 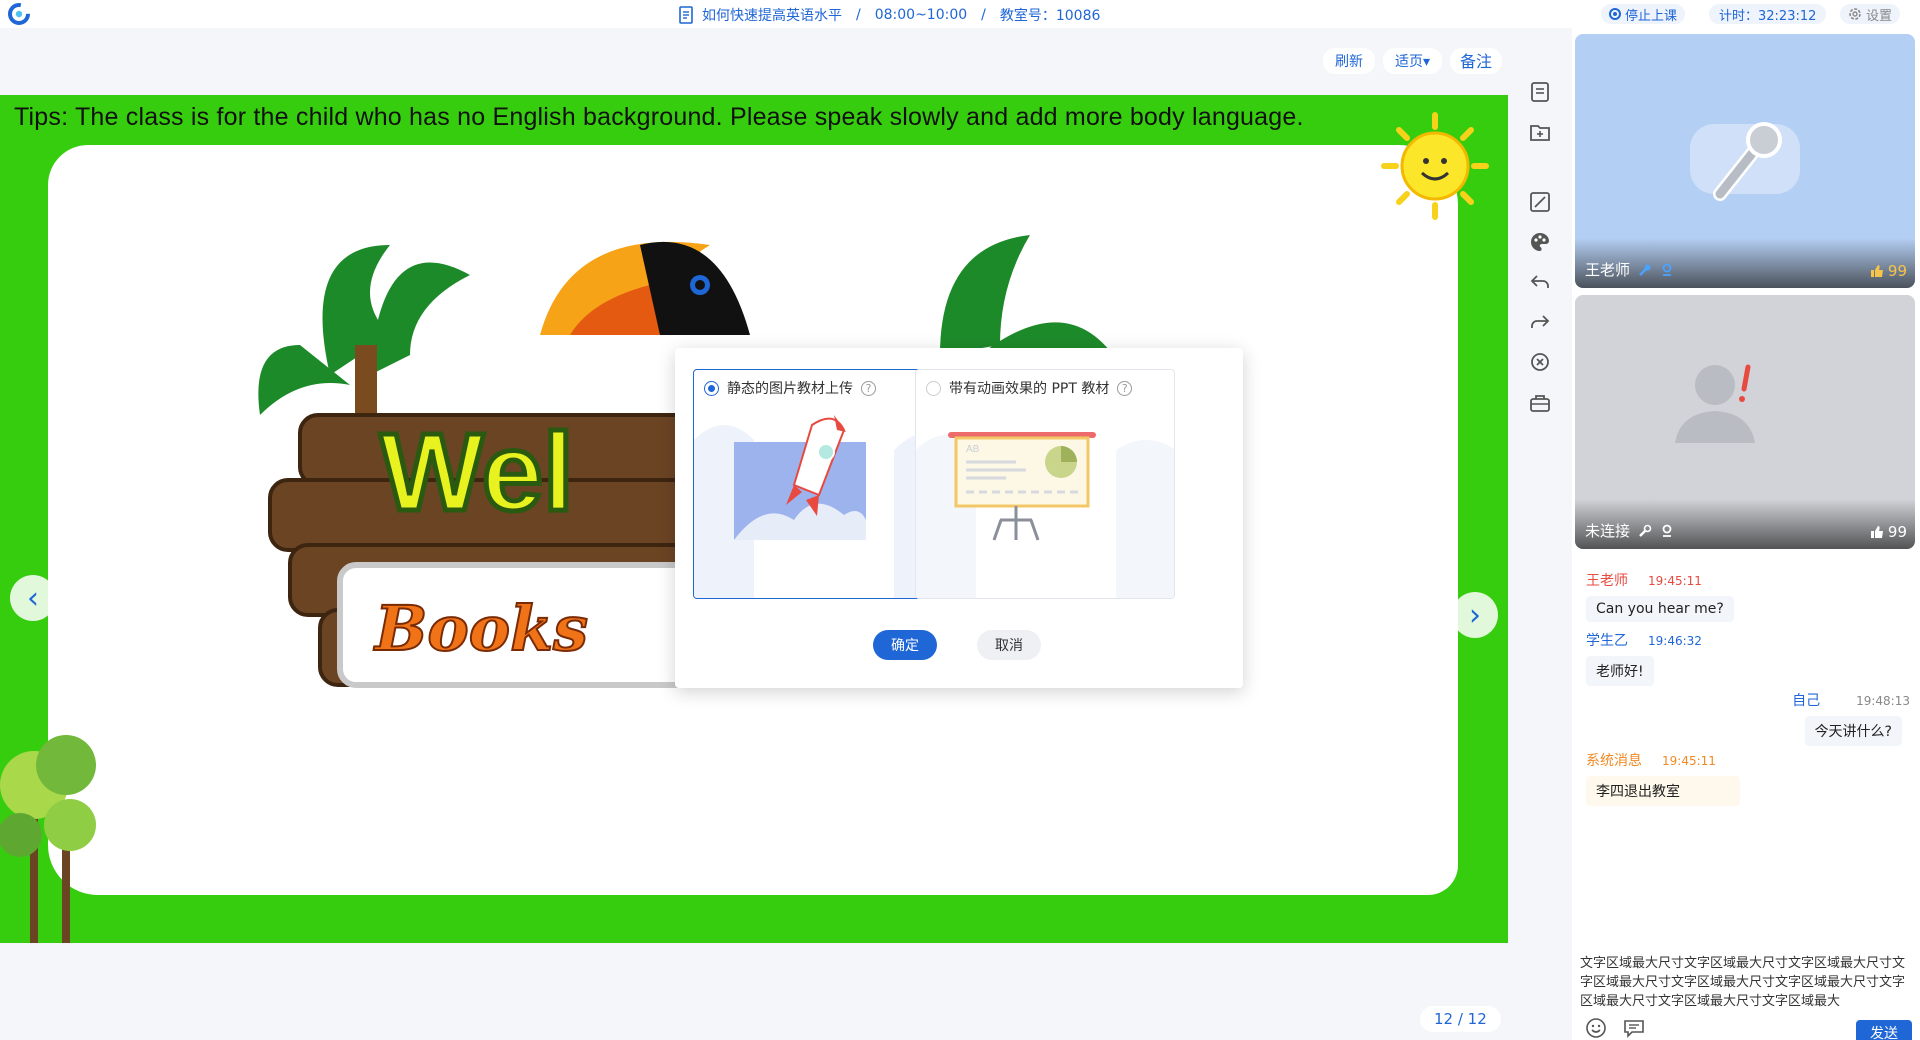 I want to click on teacher-name-label: 王老师, so click(x=1608, y=270).